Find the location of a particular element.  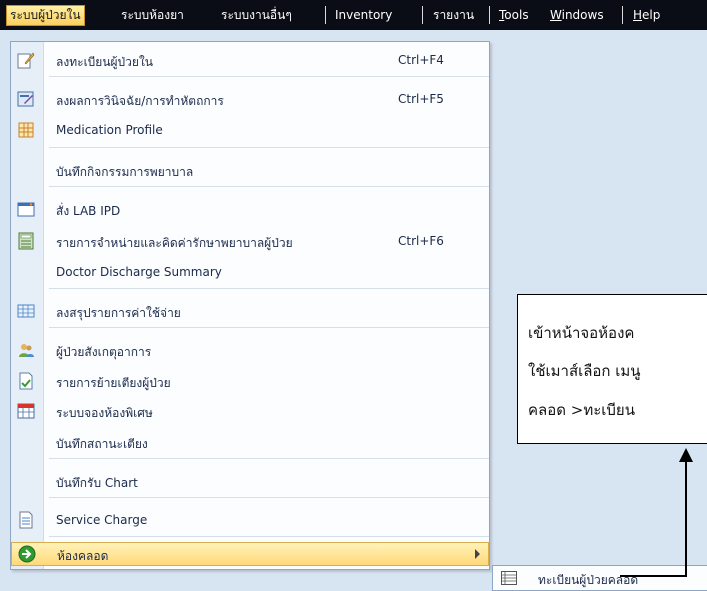

delivery-room-submenu: ทะเบียนผู้ป่วยคลอด is located at coordinates (599, 578).